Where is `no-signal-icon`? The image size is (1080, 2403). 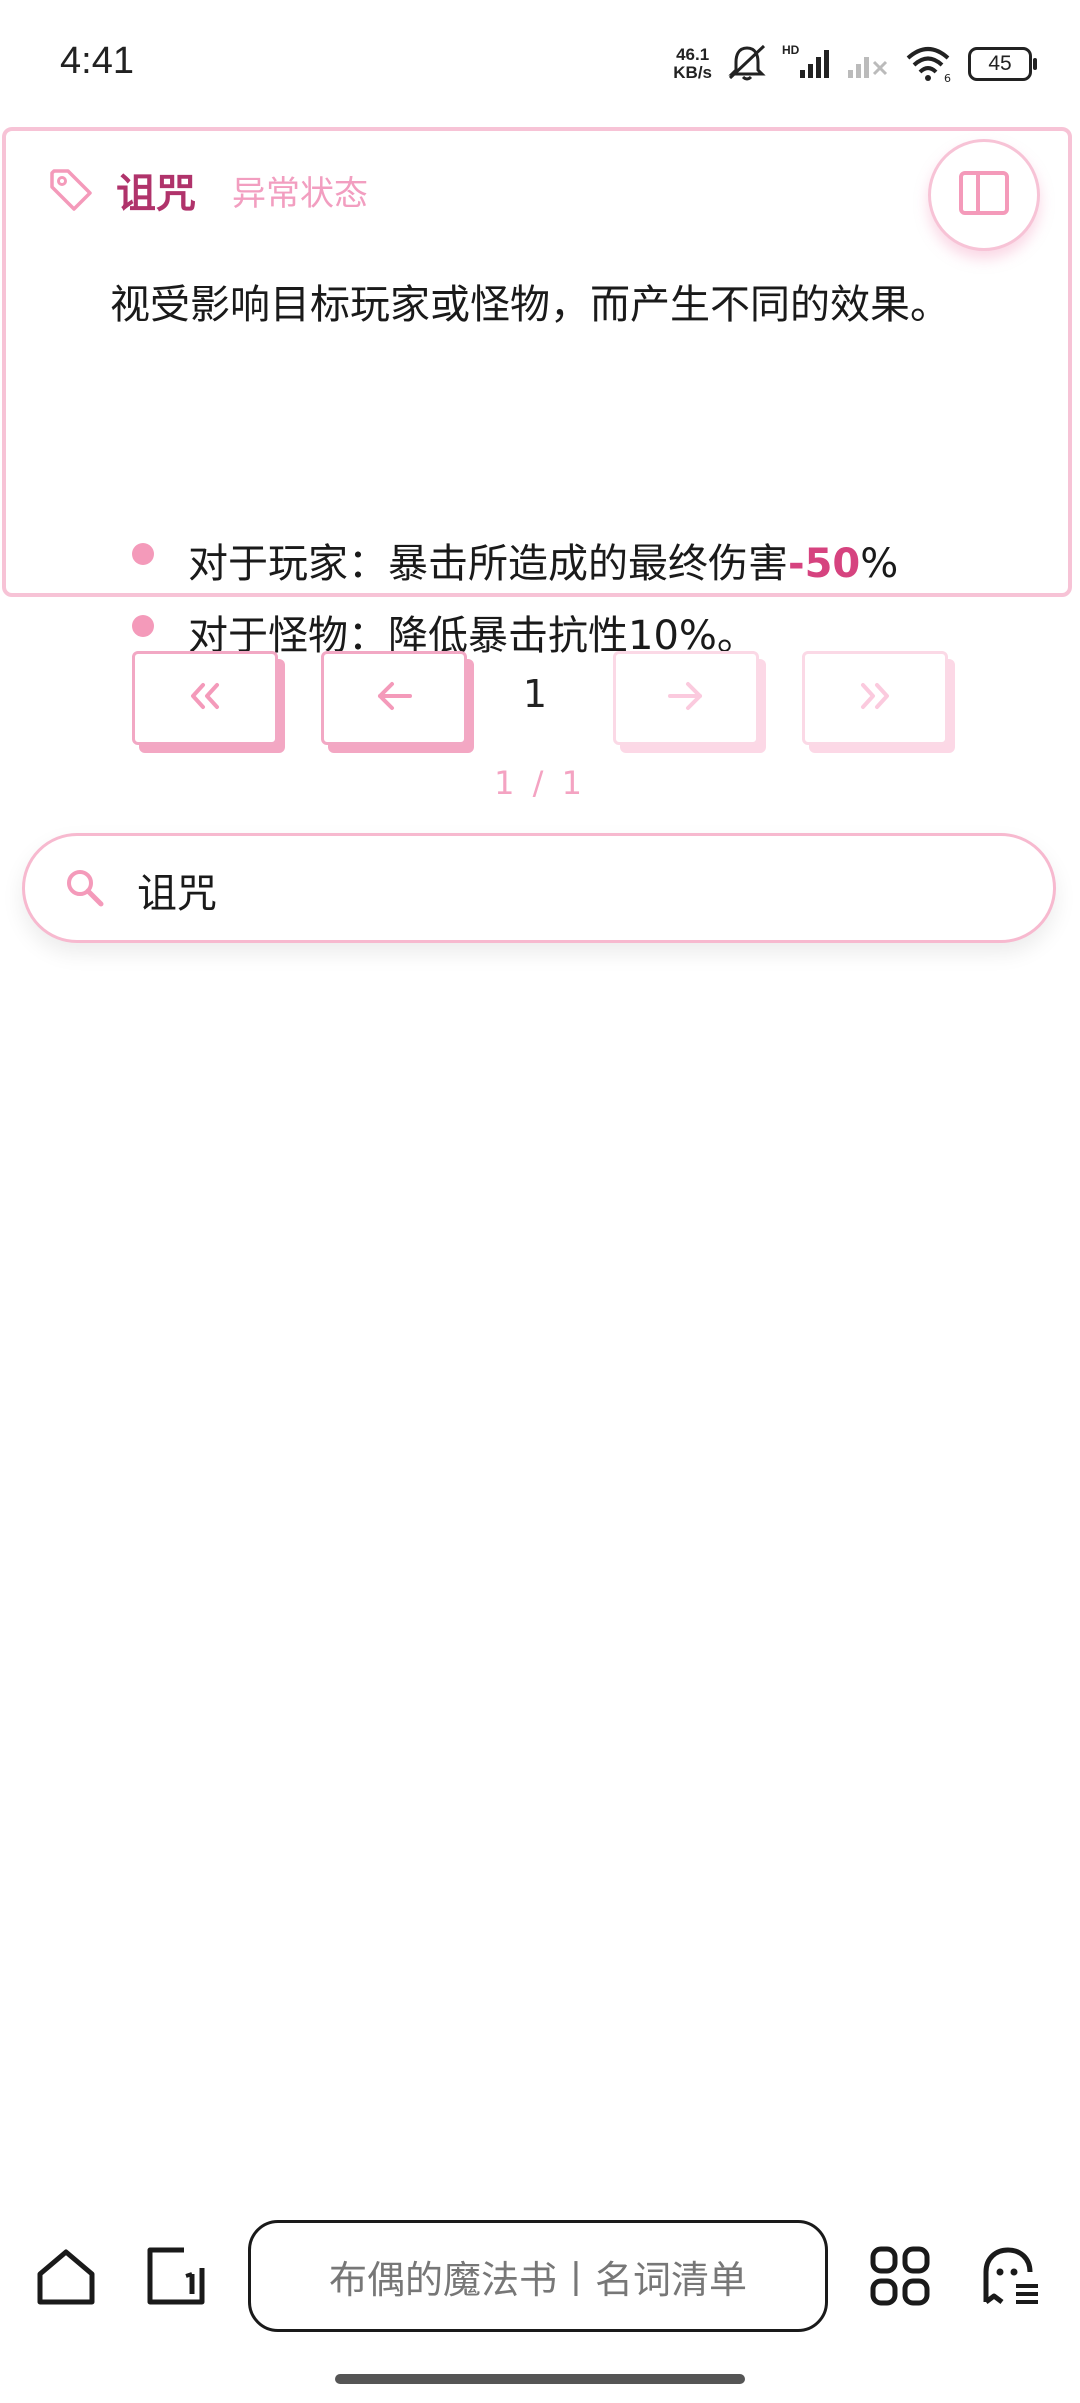 no-signal-icon is located at coordinates (868, 64).